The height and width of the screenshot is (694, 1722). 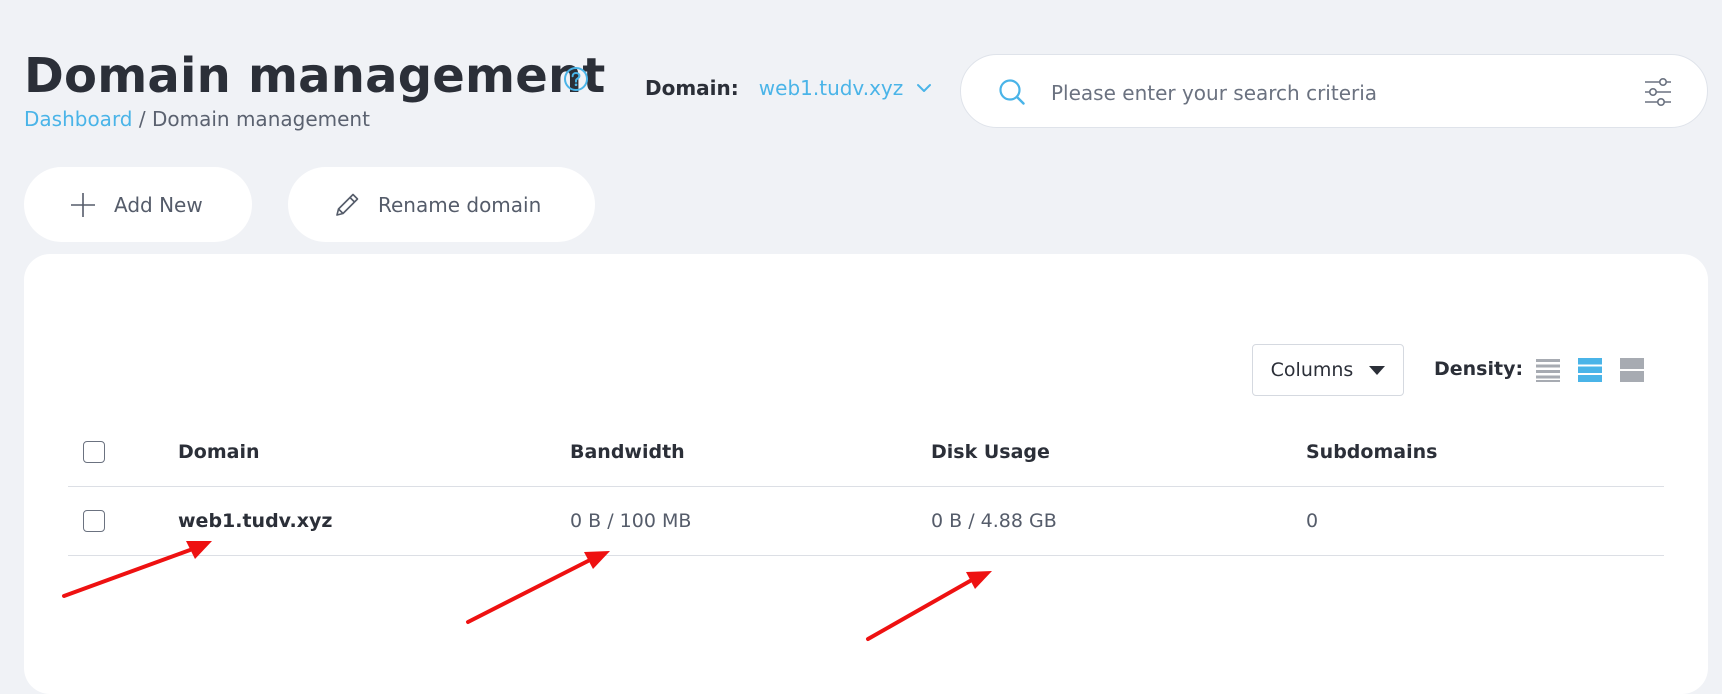 What do you see at coordinates (460, 204) in the screenshot?
I see `rename-domain-label: Rename domain` at bounding box center [460, 204].